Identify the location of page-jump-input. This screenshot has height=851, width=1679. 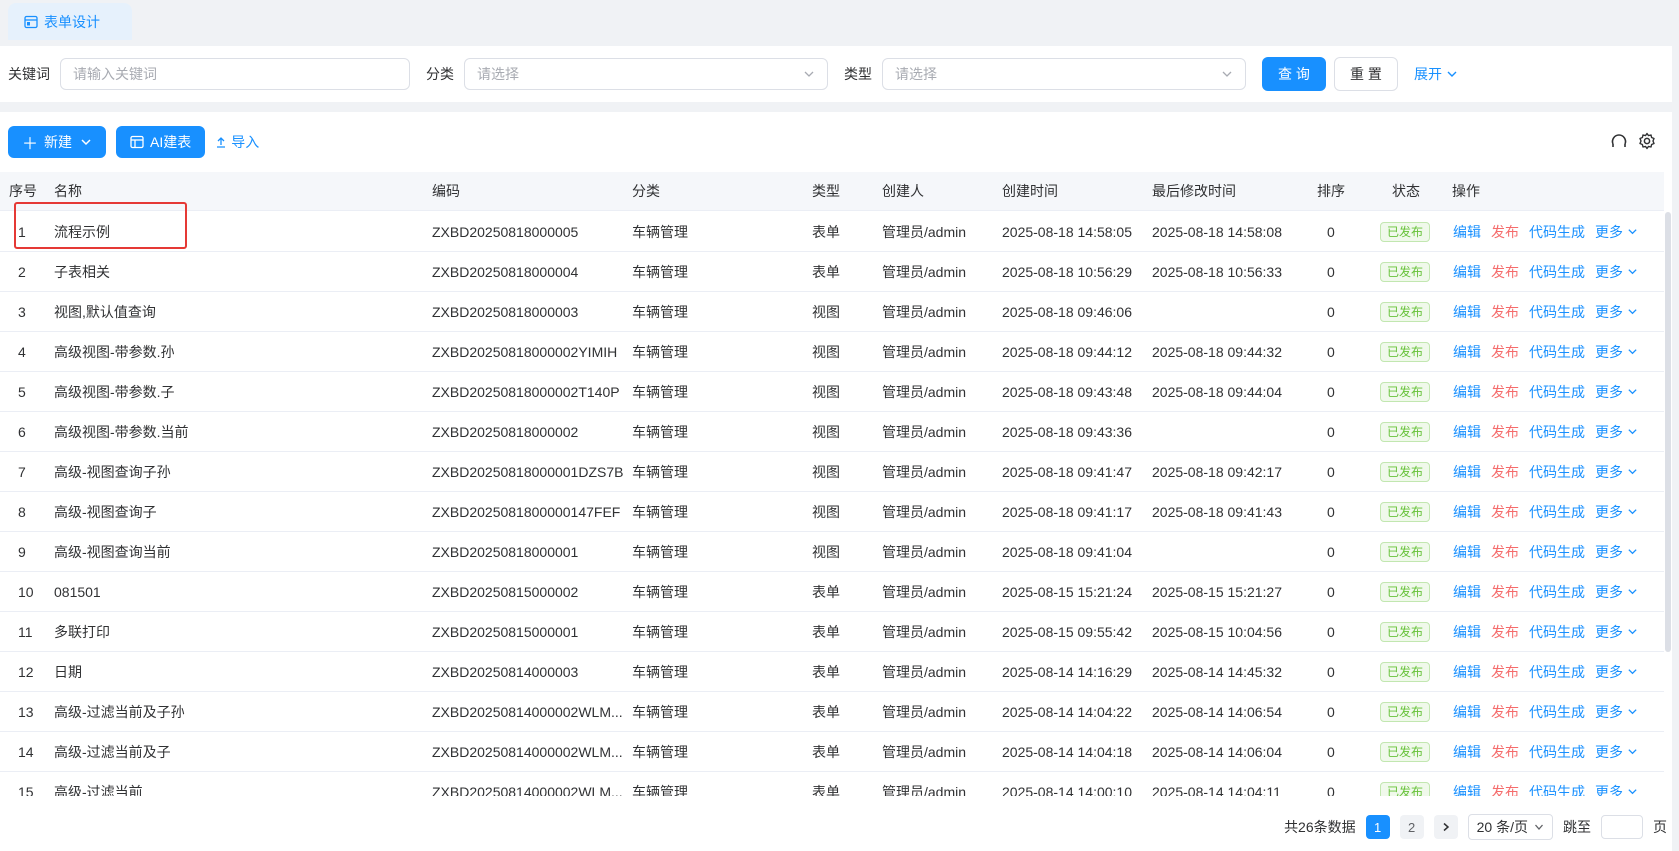
(1622, 827).